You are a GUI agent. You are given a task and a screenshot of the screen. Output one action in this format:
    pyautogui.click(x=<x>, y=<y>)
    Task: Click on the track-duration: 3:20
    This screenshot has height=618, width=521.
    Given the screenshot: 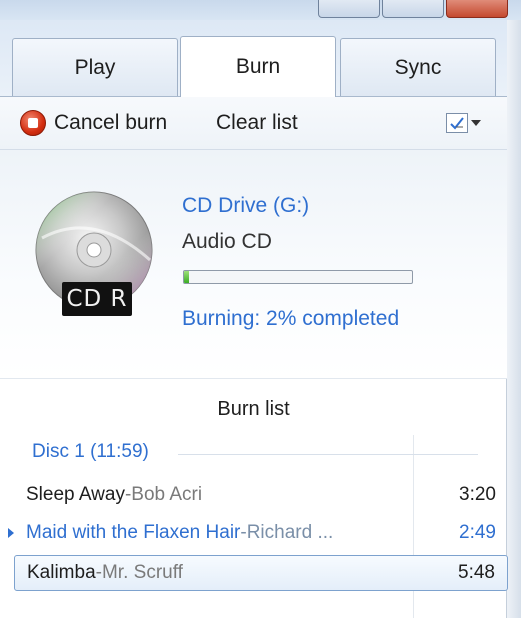 What is the action you would take?
    pyautogui.click(x=477, y=494)
    